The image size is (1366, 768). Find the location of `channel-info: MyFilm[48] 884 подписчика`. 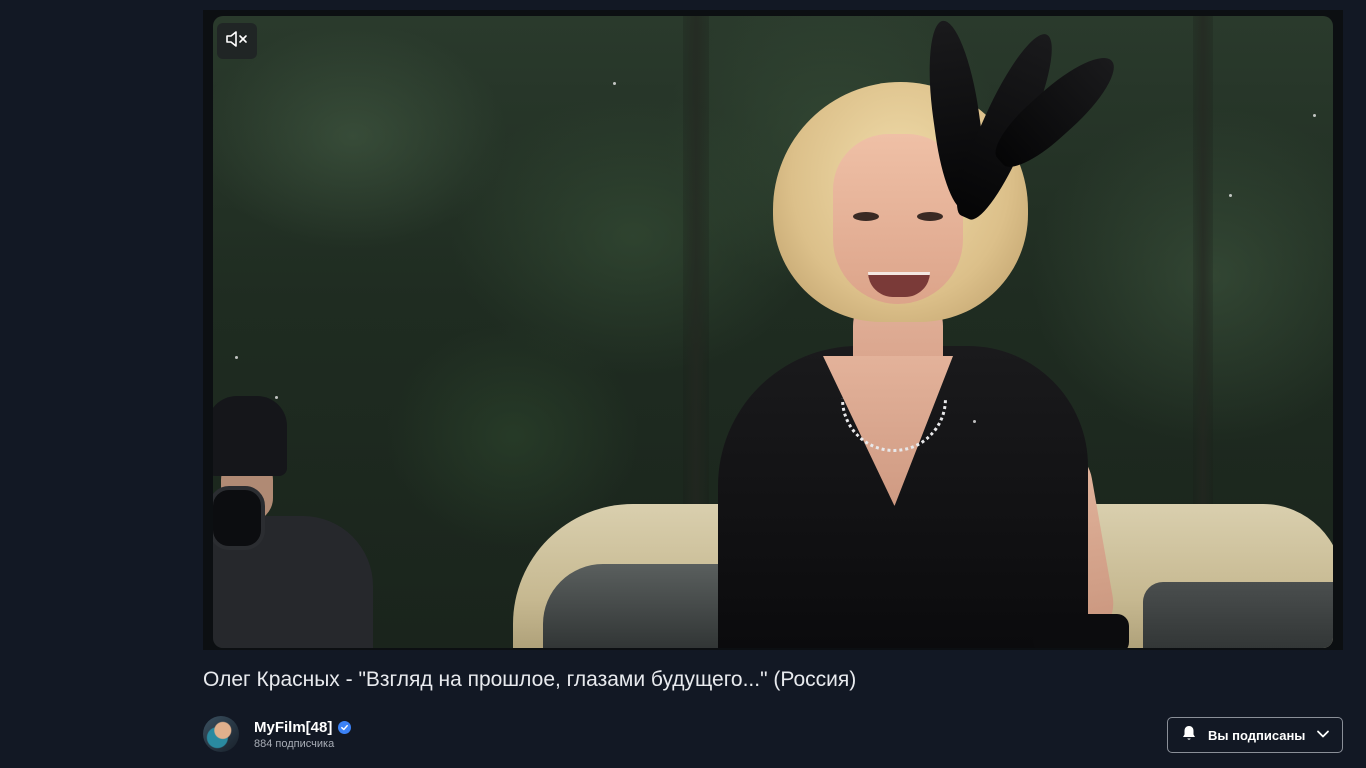

channel-info: MyFilm[48] 884 подписчика is located at coordinates (303, 734).